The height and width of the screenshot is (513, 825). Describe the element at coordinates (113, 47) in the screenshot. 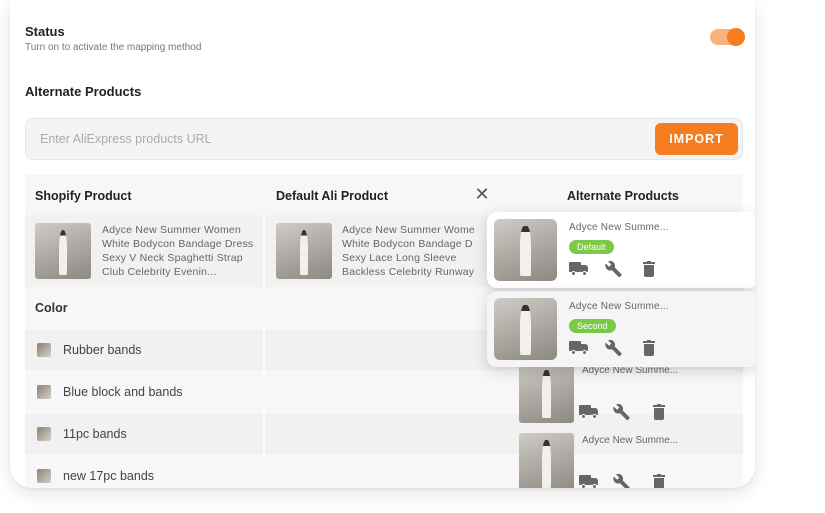

I see `status-subtitle: Turn on to activate the mapping method` at that location.